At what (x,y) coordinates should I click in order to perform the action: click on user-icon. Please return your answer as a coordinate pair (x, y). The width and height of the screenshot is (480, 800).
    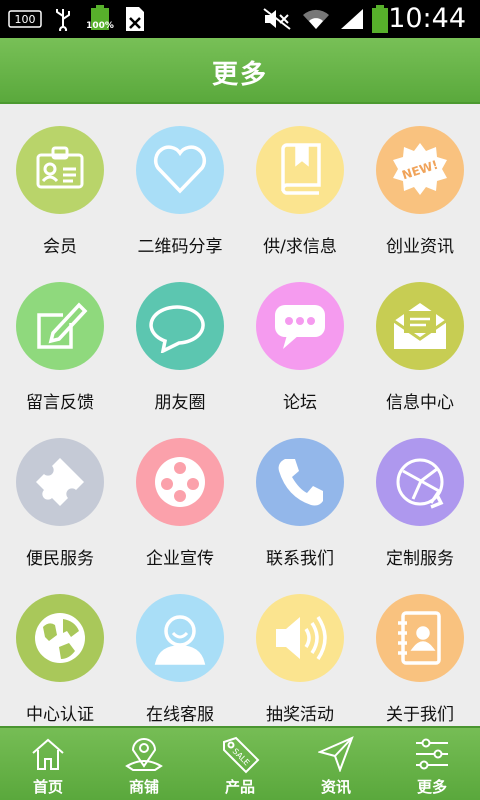
    Looking at the image, I should click on (180, 638).